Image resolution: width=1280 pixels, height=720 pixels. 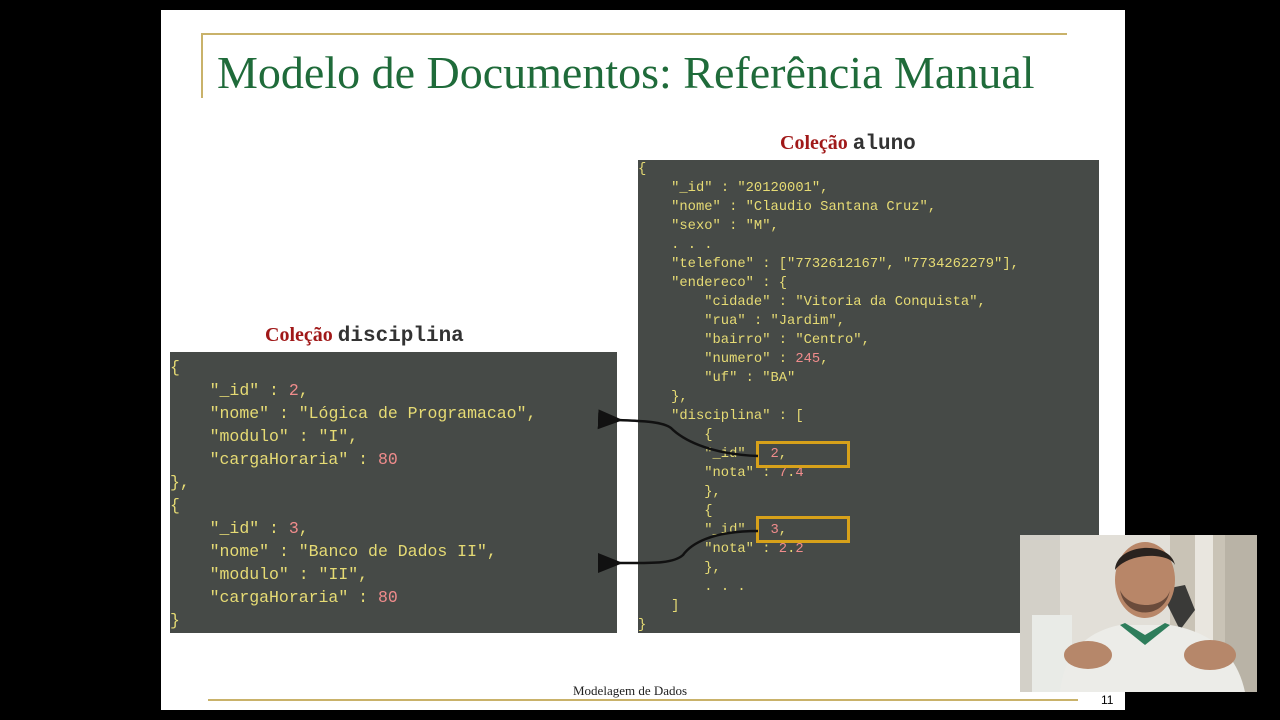 I want to click on presenter-video-icon, so click(x=1138, y=613).